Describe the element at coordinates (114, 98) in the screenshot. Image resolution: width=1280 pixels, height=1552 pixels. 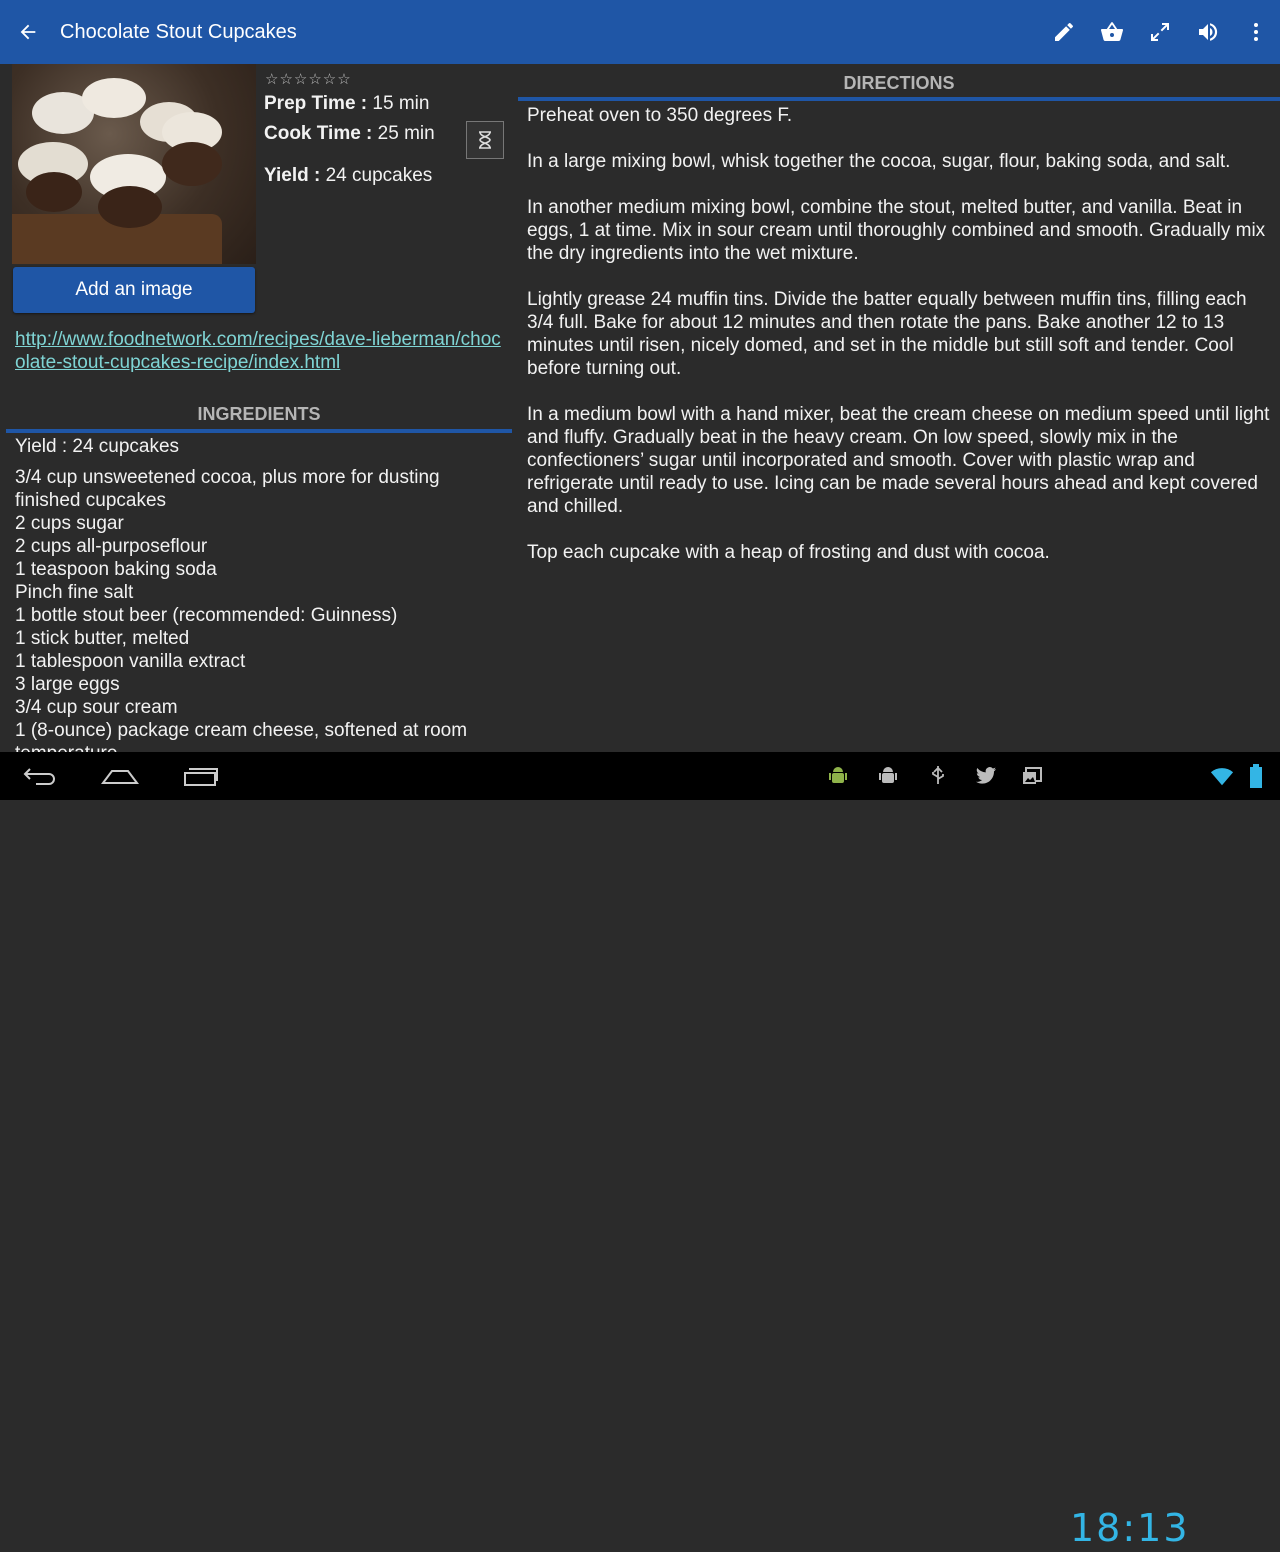
I see `photo-frosting` at that location.